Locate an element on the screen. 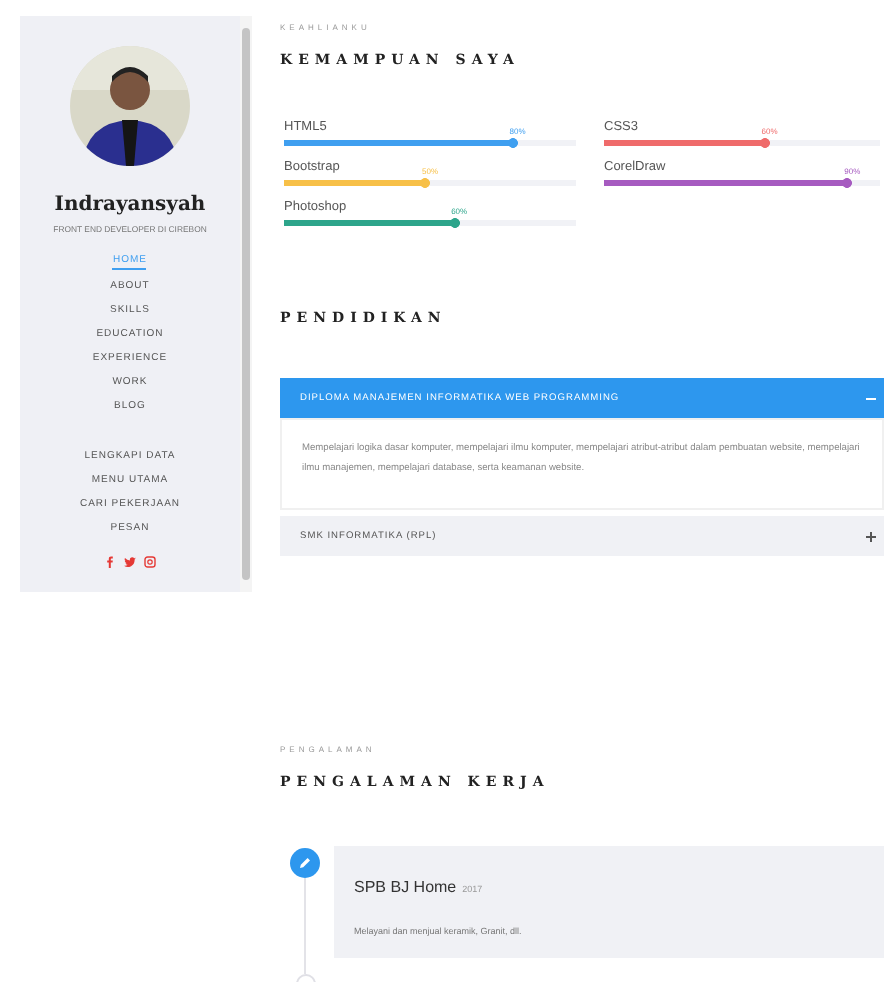 Image resolution: width=884 pixels, height=982 pixels. job-title: SPB BJ Home is located at coordinates (405, 887).